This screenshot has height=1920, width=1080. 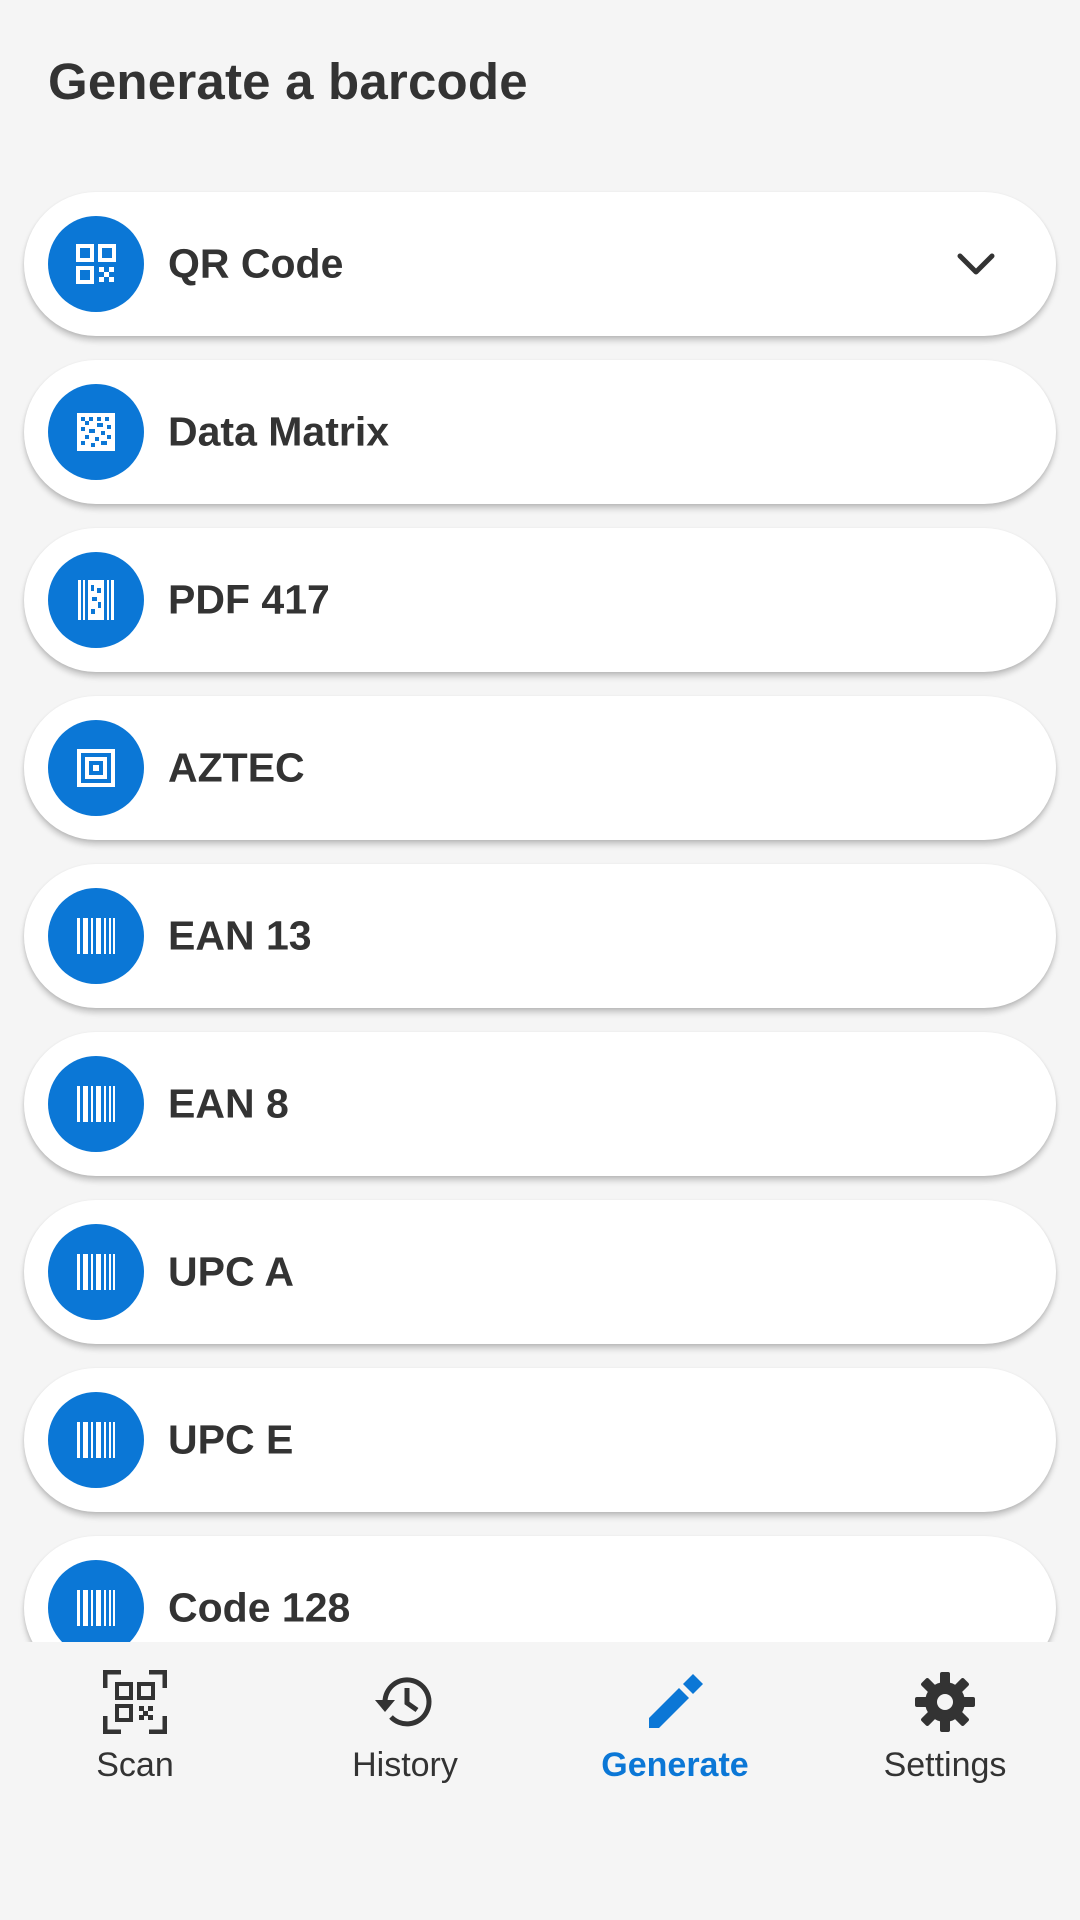 I want to click on barcode-type-upc-e: UPC E, so click(x=540, y=1440).